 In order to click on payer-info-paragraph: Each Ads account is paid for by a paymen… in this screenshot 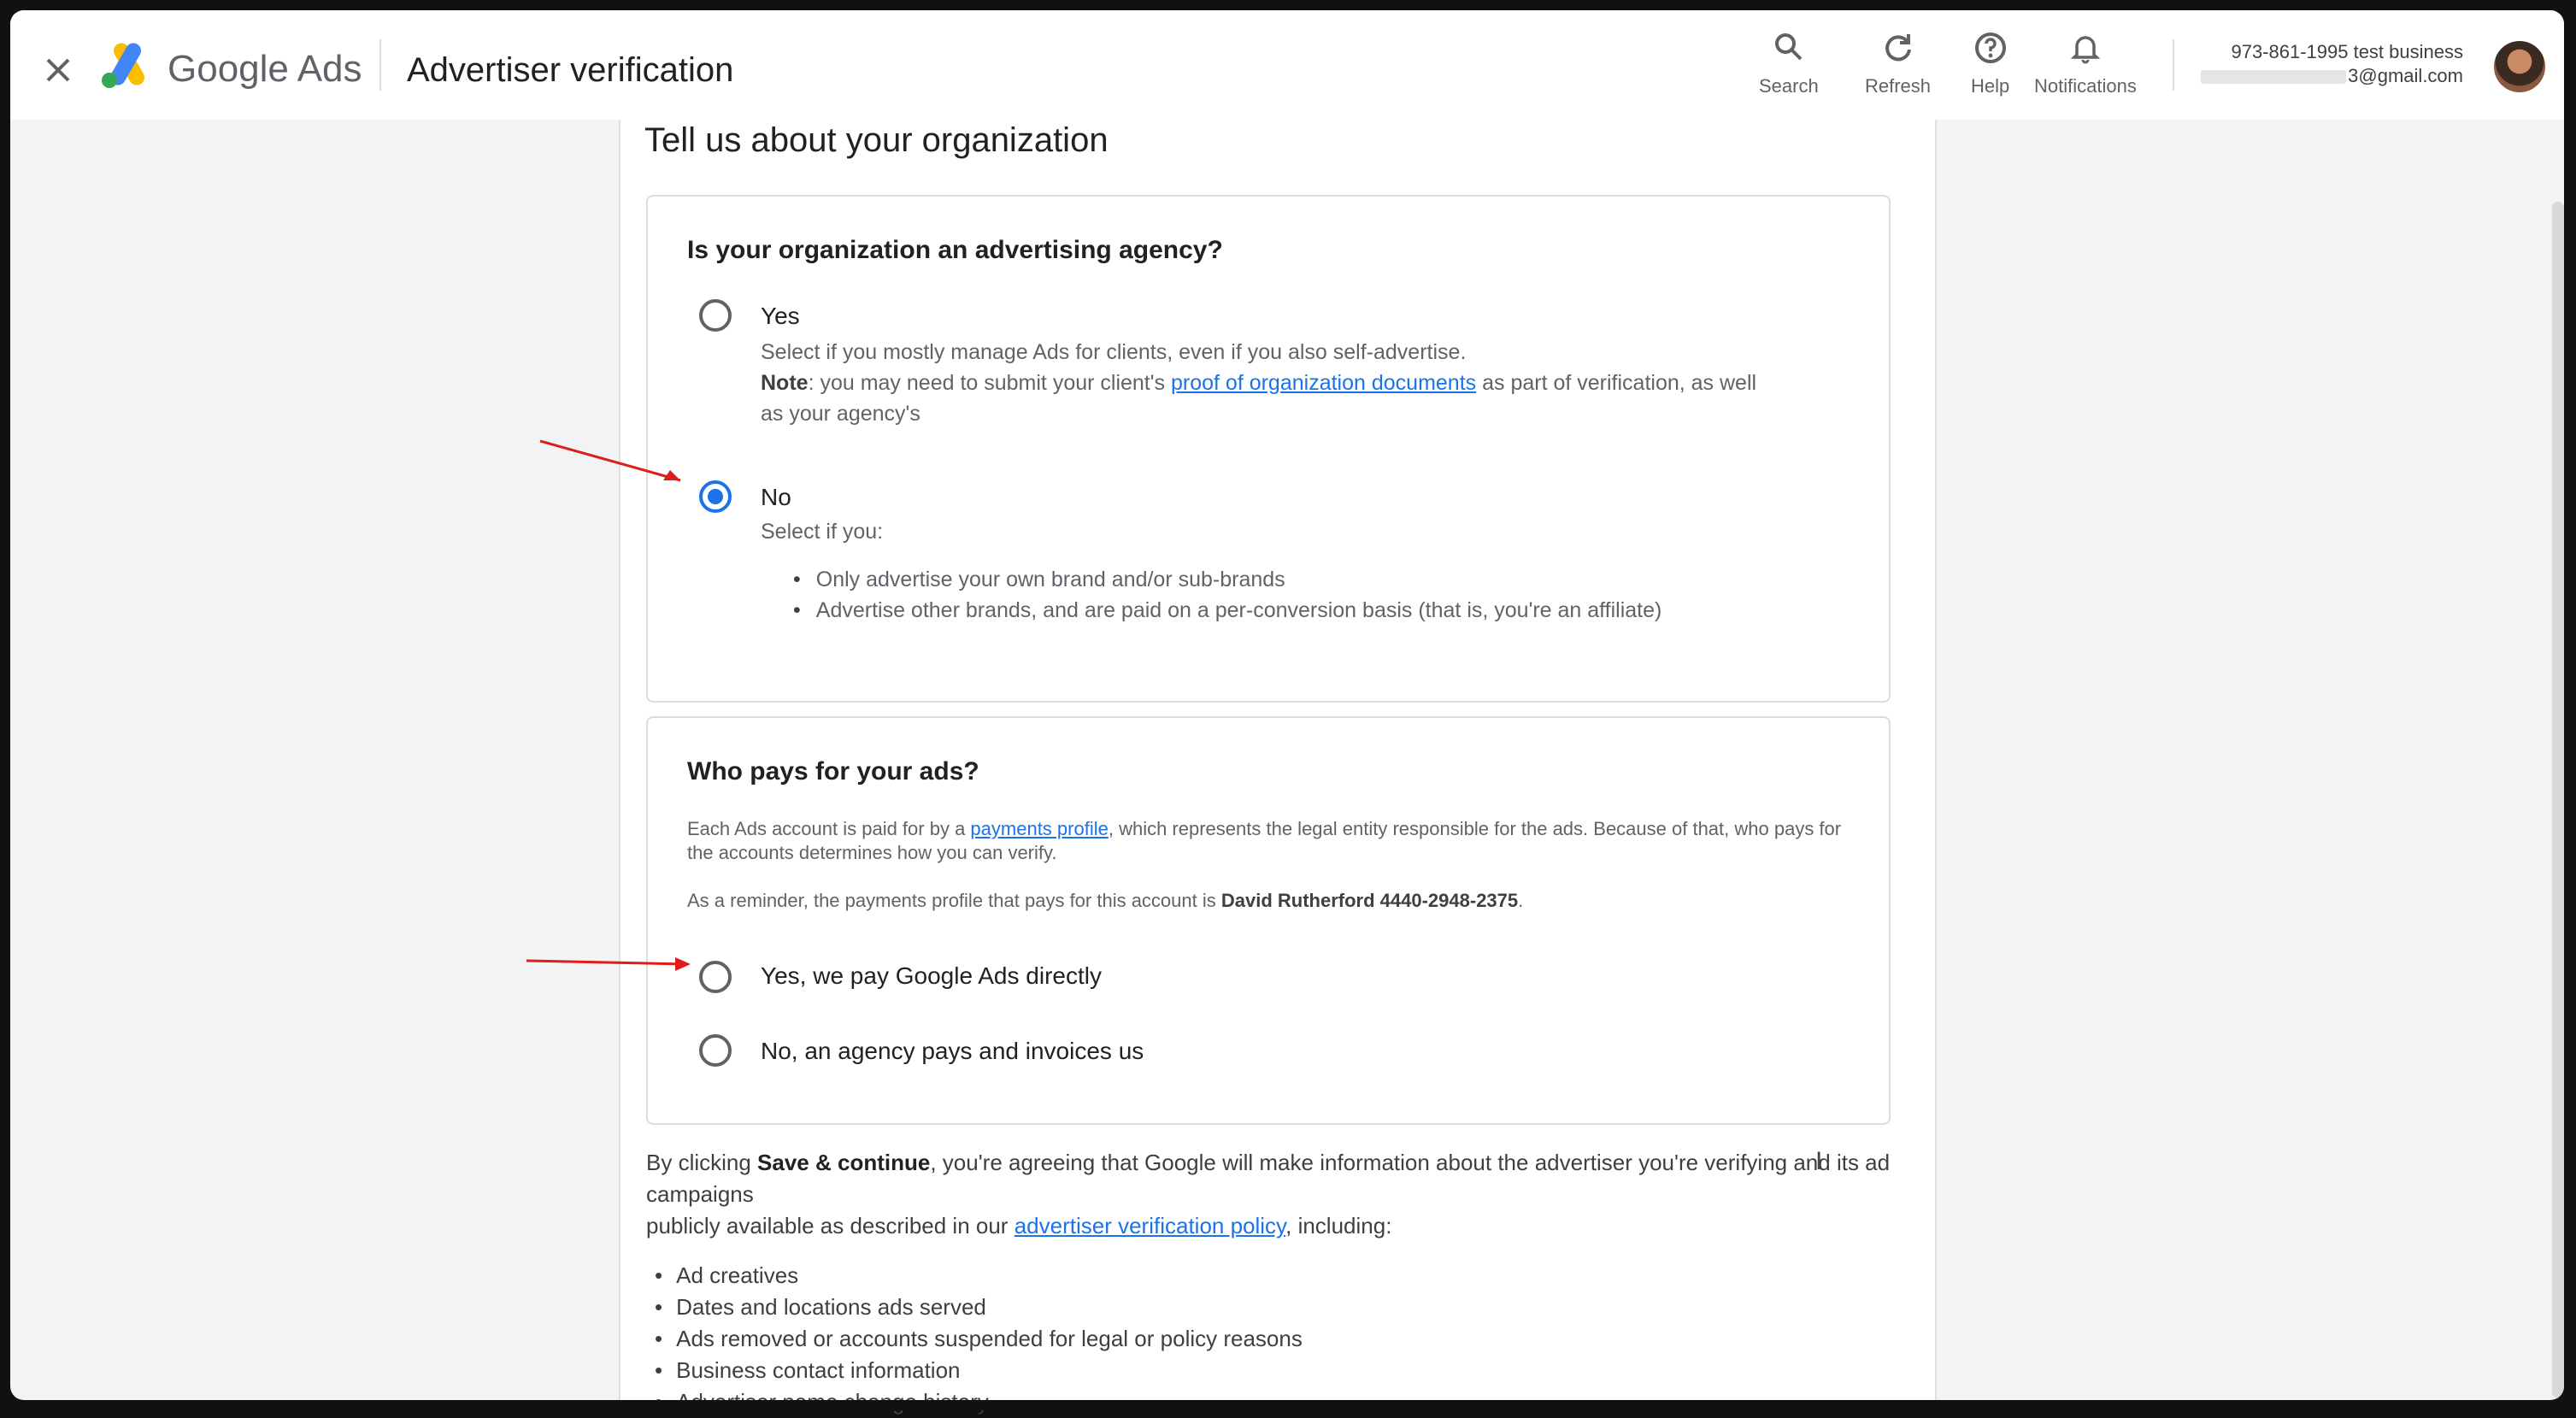, I will do `click(1277, 841)`.